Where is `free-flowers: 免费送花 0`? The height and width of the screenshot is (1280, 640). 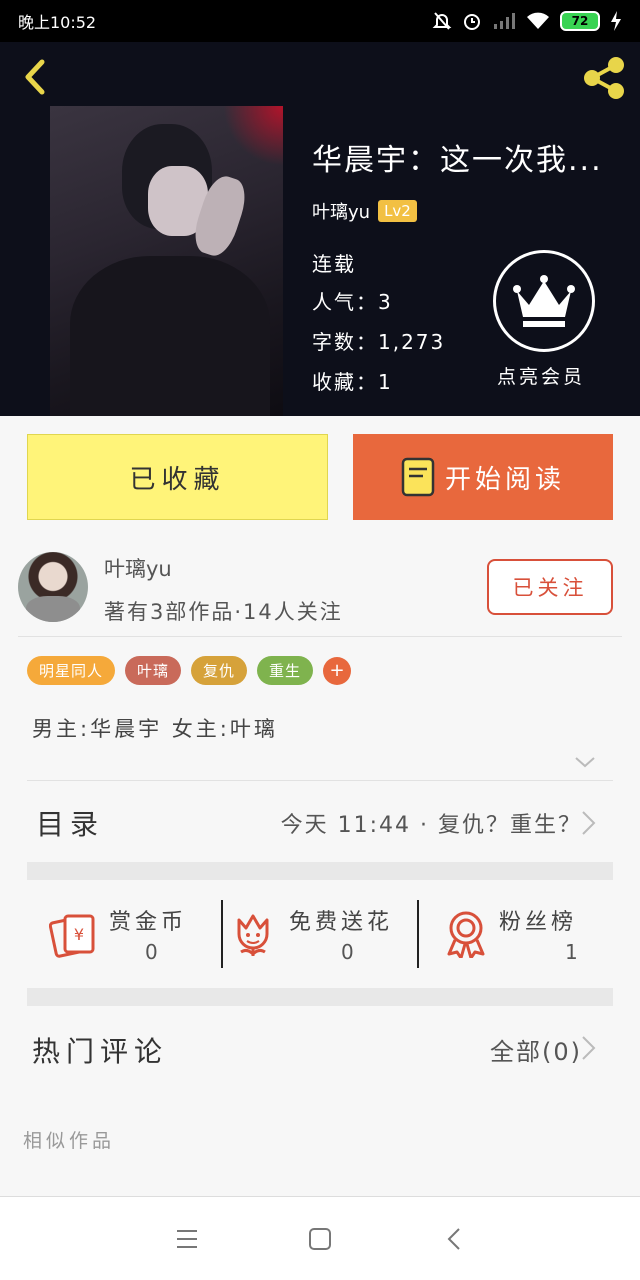 free-flowers: 免费送花 0 is located at coordinates (319, 934).